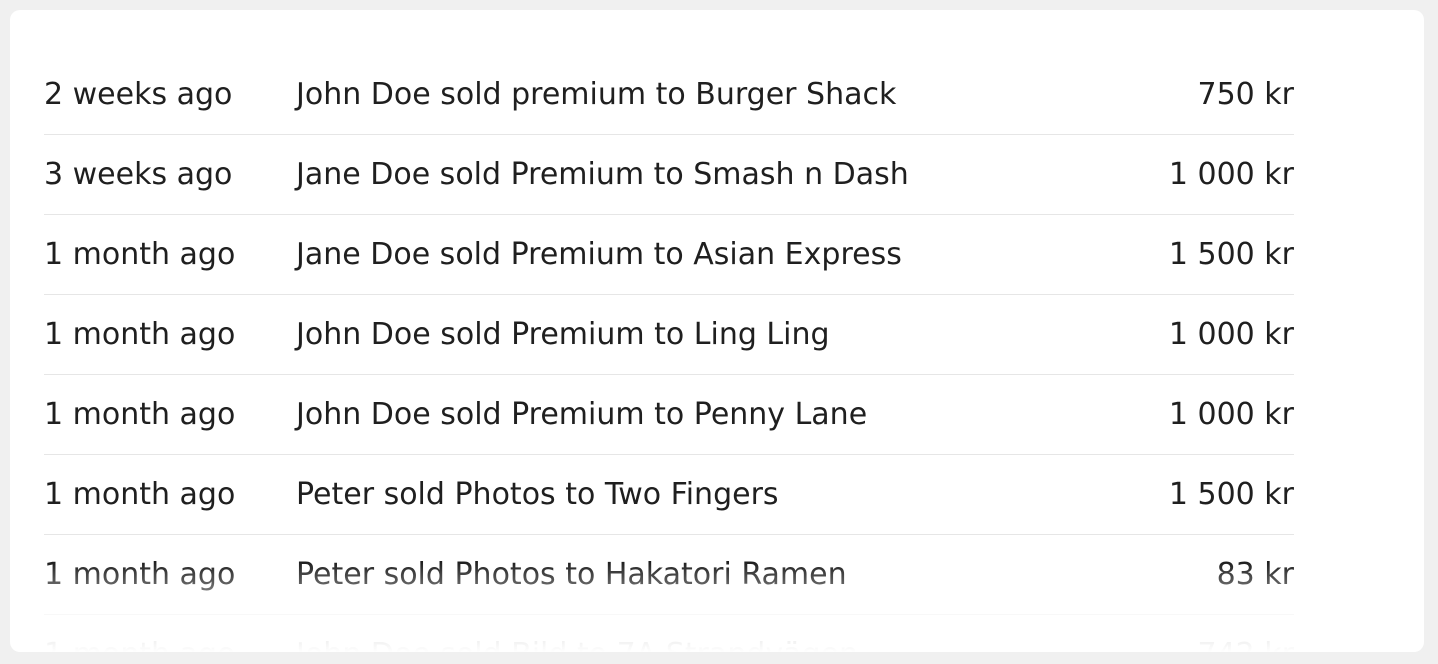  What do you see at coordinates (571, 574) in the screenshot?
I see `sale-description: Peter sold Photos to Hakatori Ramen` at bounding box center [571, 574].